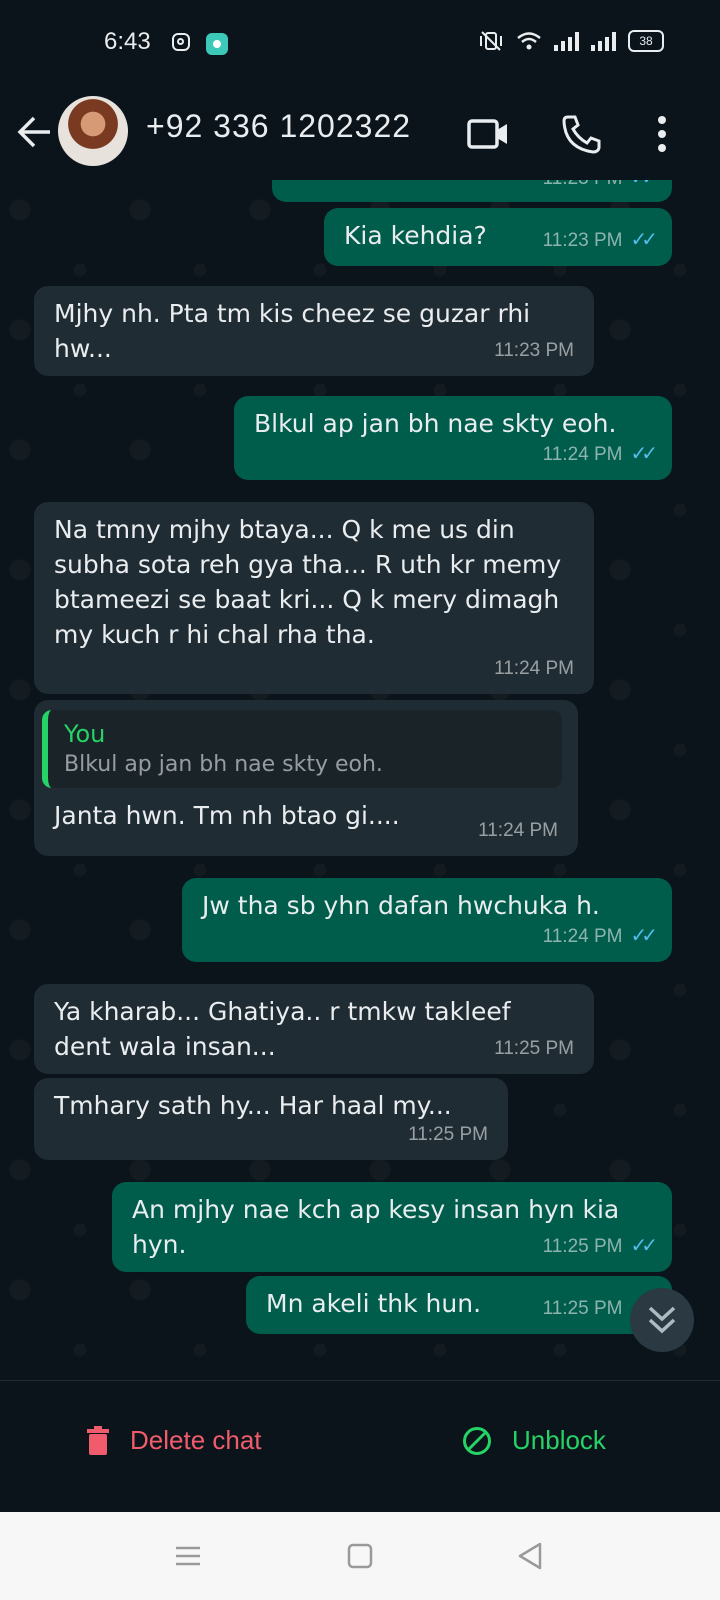  I want to click on message-text: Kia kehdia?, so click(415, 235).